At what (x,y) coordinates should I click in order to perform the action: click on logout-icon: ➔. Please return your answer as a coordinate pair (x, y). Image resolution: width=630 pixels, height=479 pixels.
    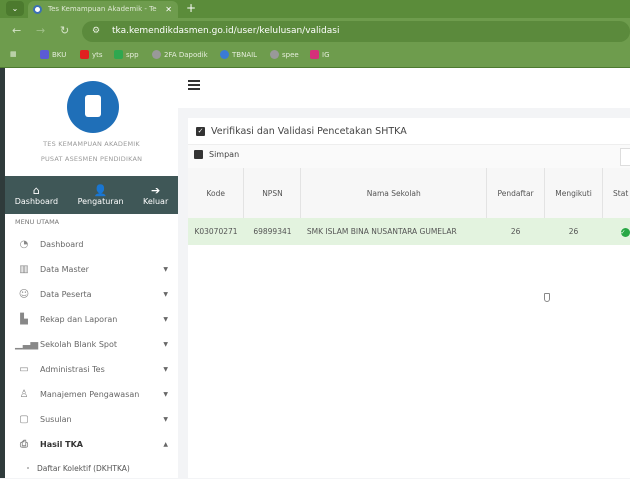
    Looking at the image, I should click on (156, 190).